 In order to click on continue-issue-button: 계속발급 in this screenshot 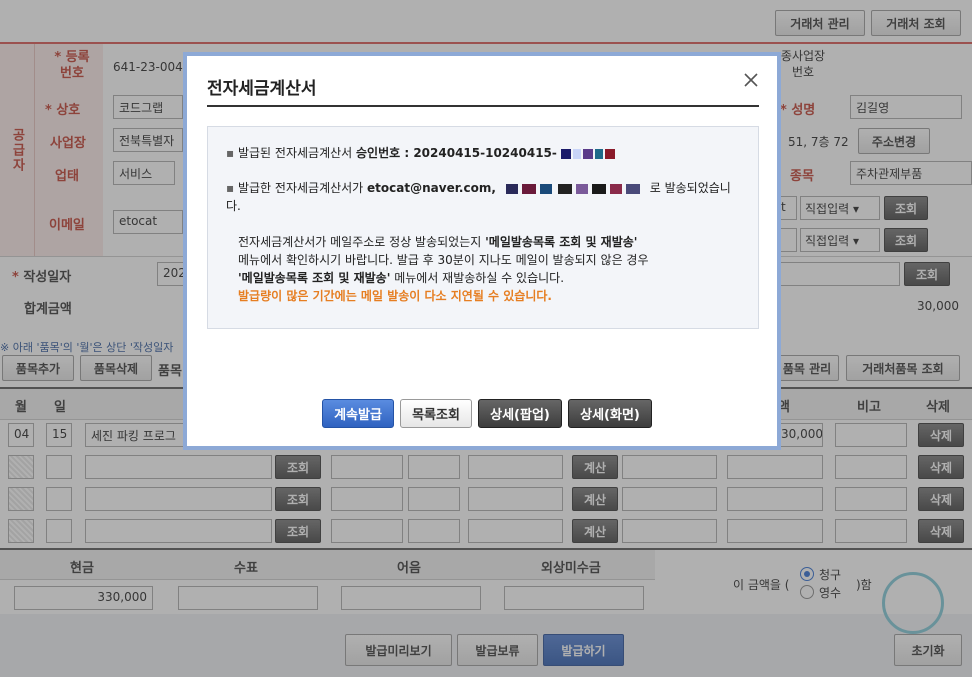, I will do `click(358, 413)`.